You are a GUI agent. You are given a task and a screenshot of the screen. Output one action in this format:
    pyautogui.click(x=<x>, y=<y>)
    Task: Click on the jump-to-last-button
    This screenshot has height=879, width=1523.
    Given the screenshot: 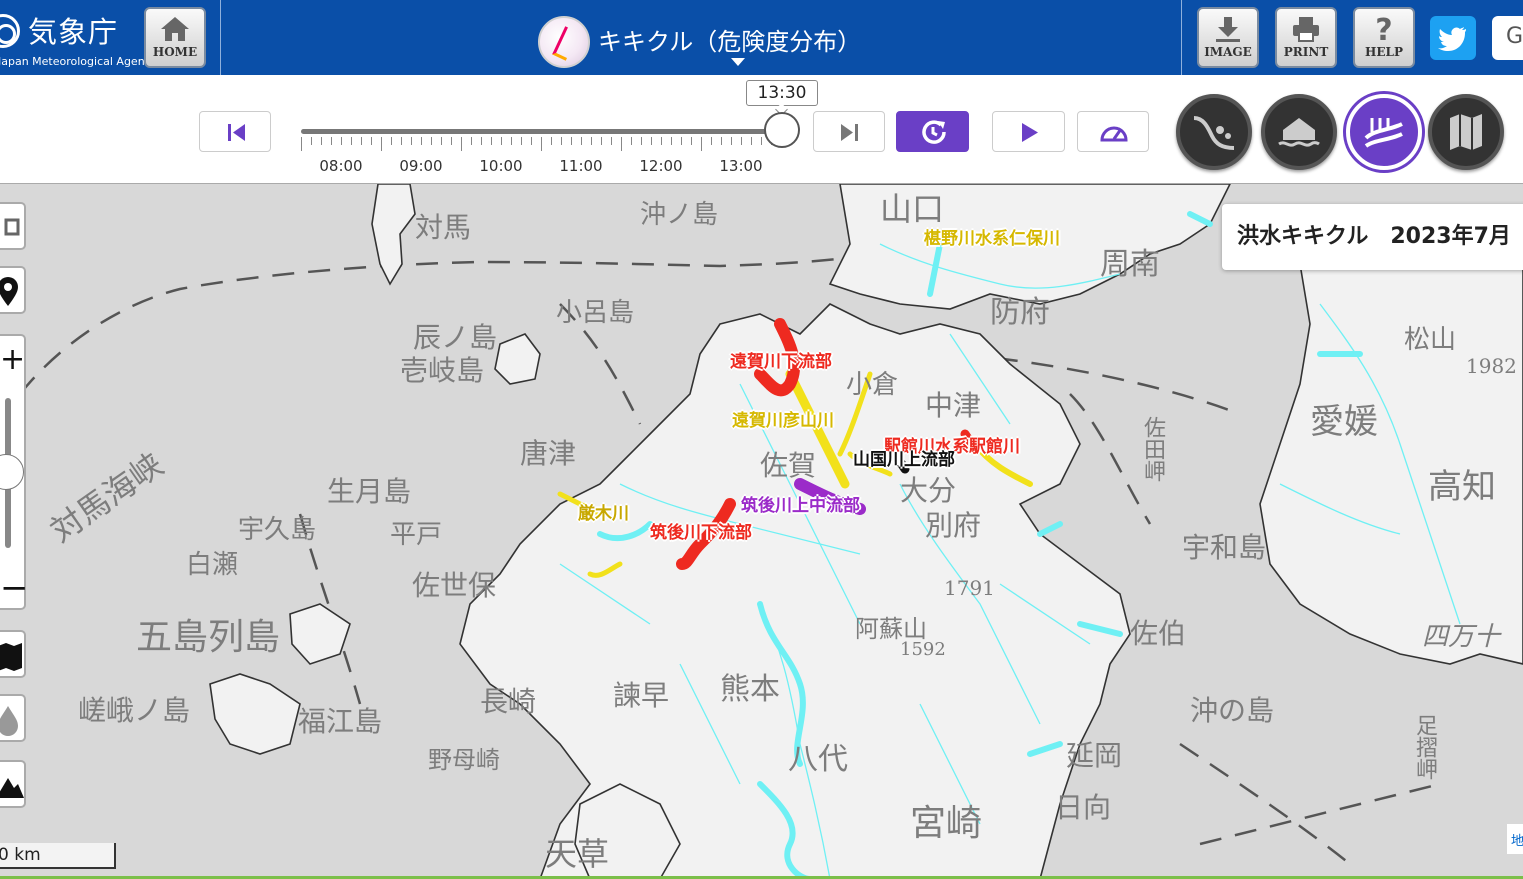 What is the action you would take?
    pyautogui.click(x=849, y=131)
    